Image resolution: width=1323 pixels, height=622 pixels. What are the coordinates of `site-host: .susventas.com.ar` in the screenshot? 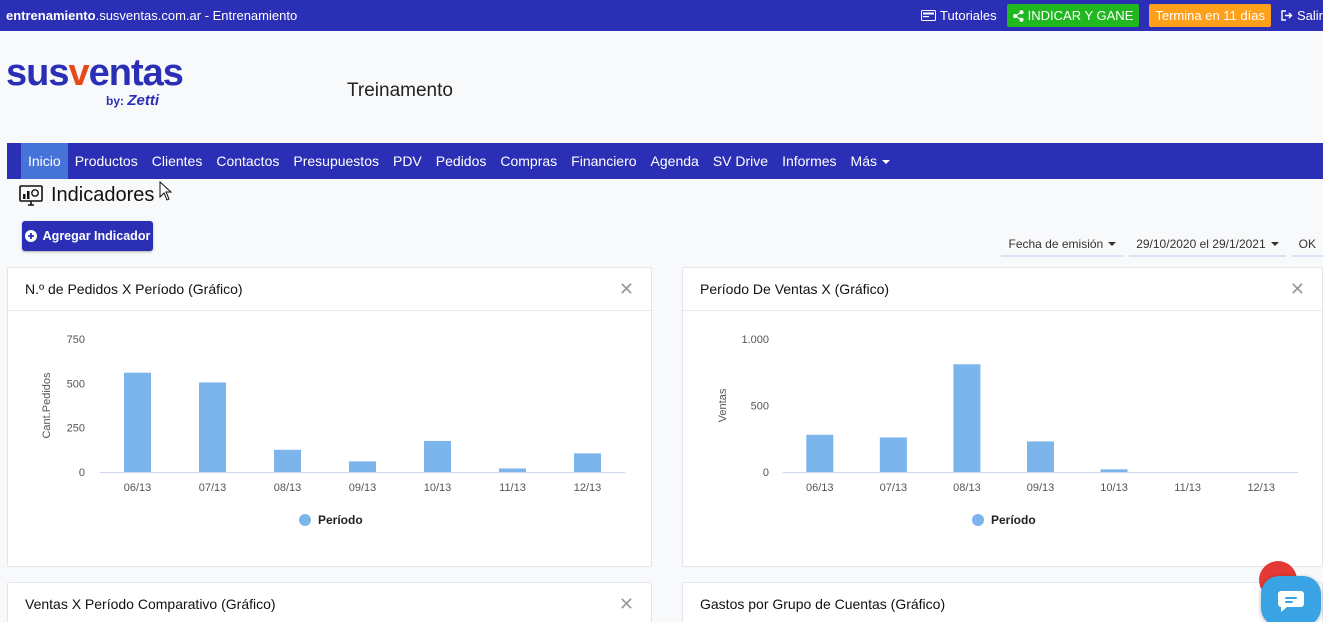 It's located at (148, 15).